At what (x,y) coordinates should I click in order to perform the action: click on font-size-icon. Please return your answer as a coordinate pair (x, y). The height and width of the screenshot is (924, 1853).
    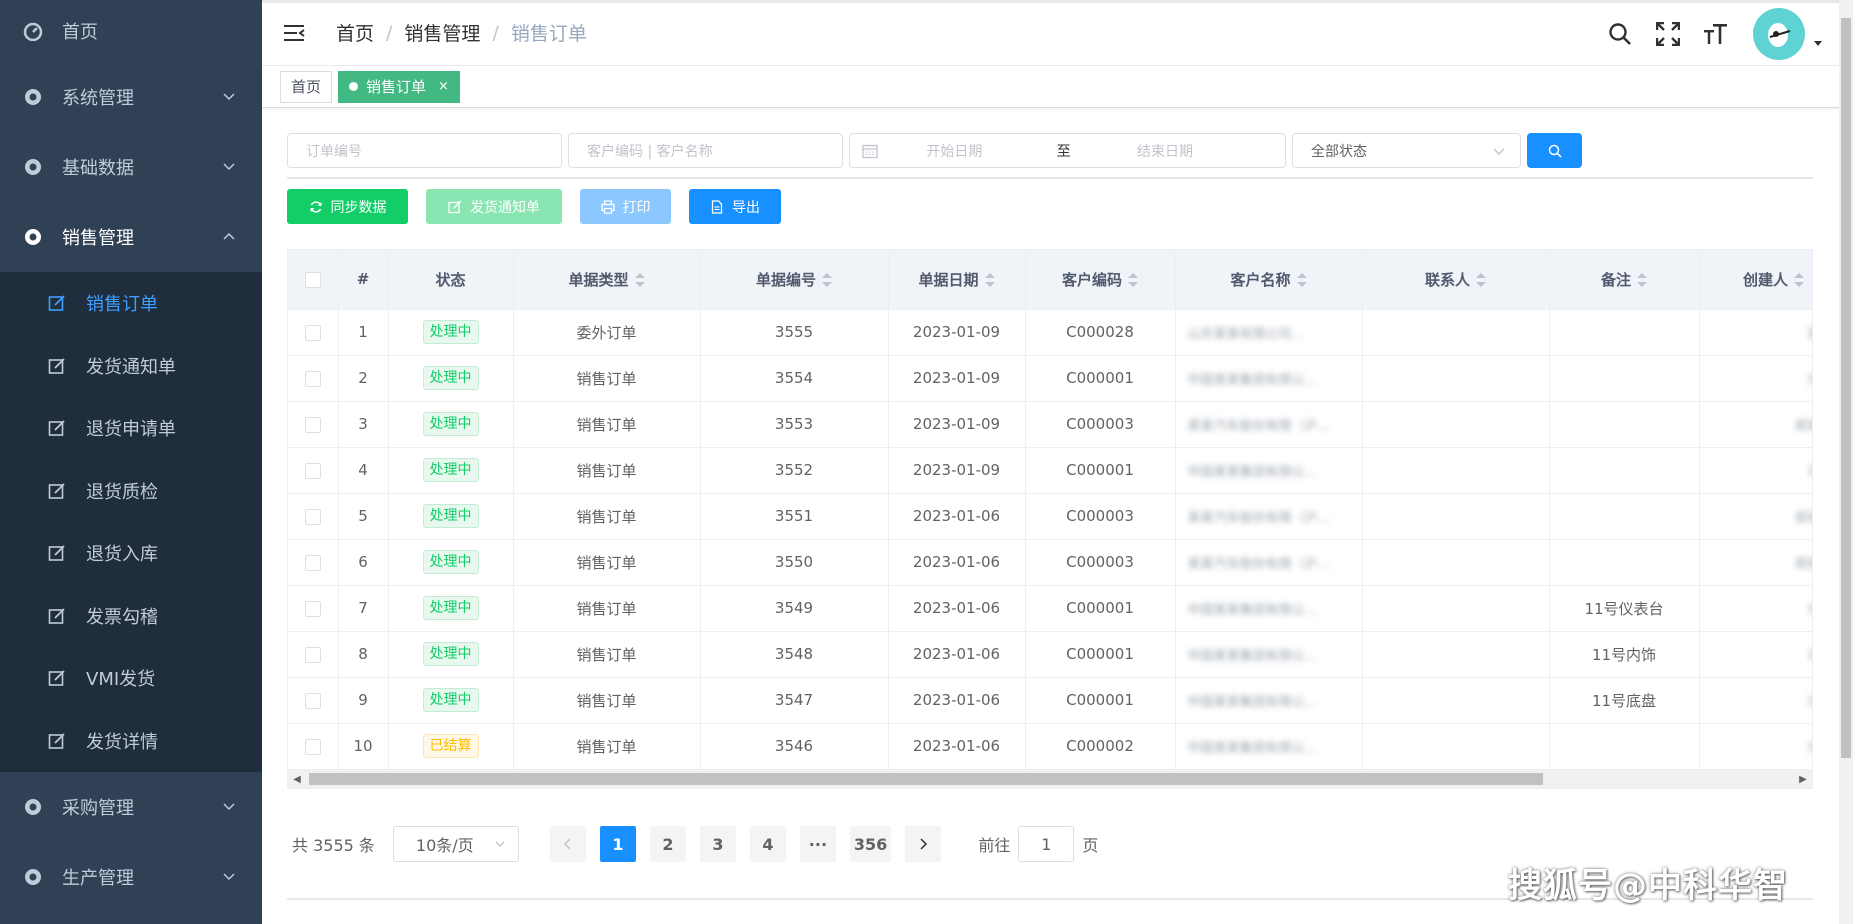
    Looking at the image, I should click on (1716, 34).